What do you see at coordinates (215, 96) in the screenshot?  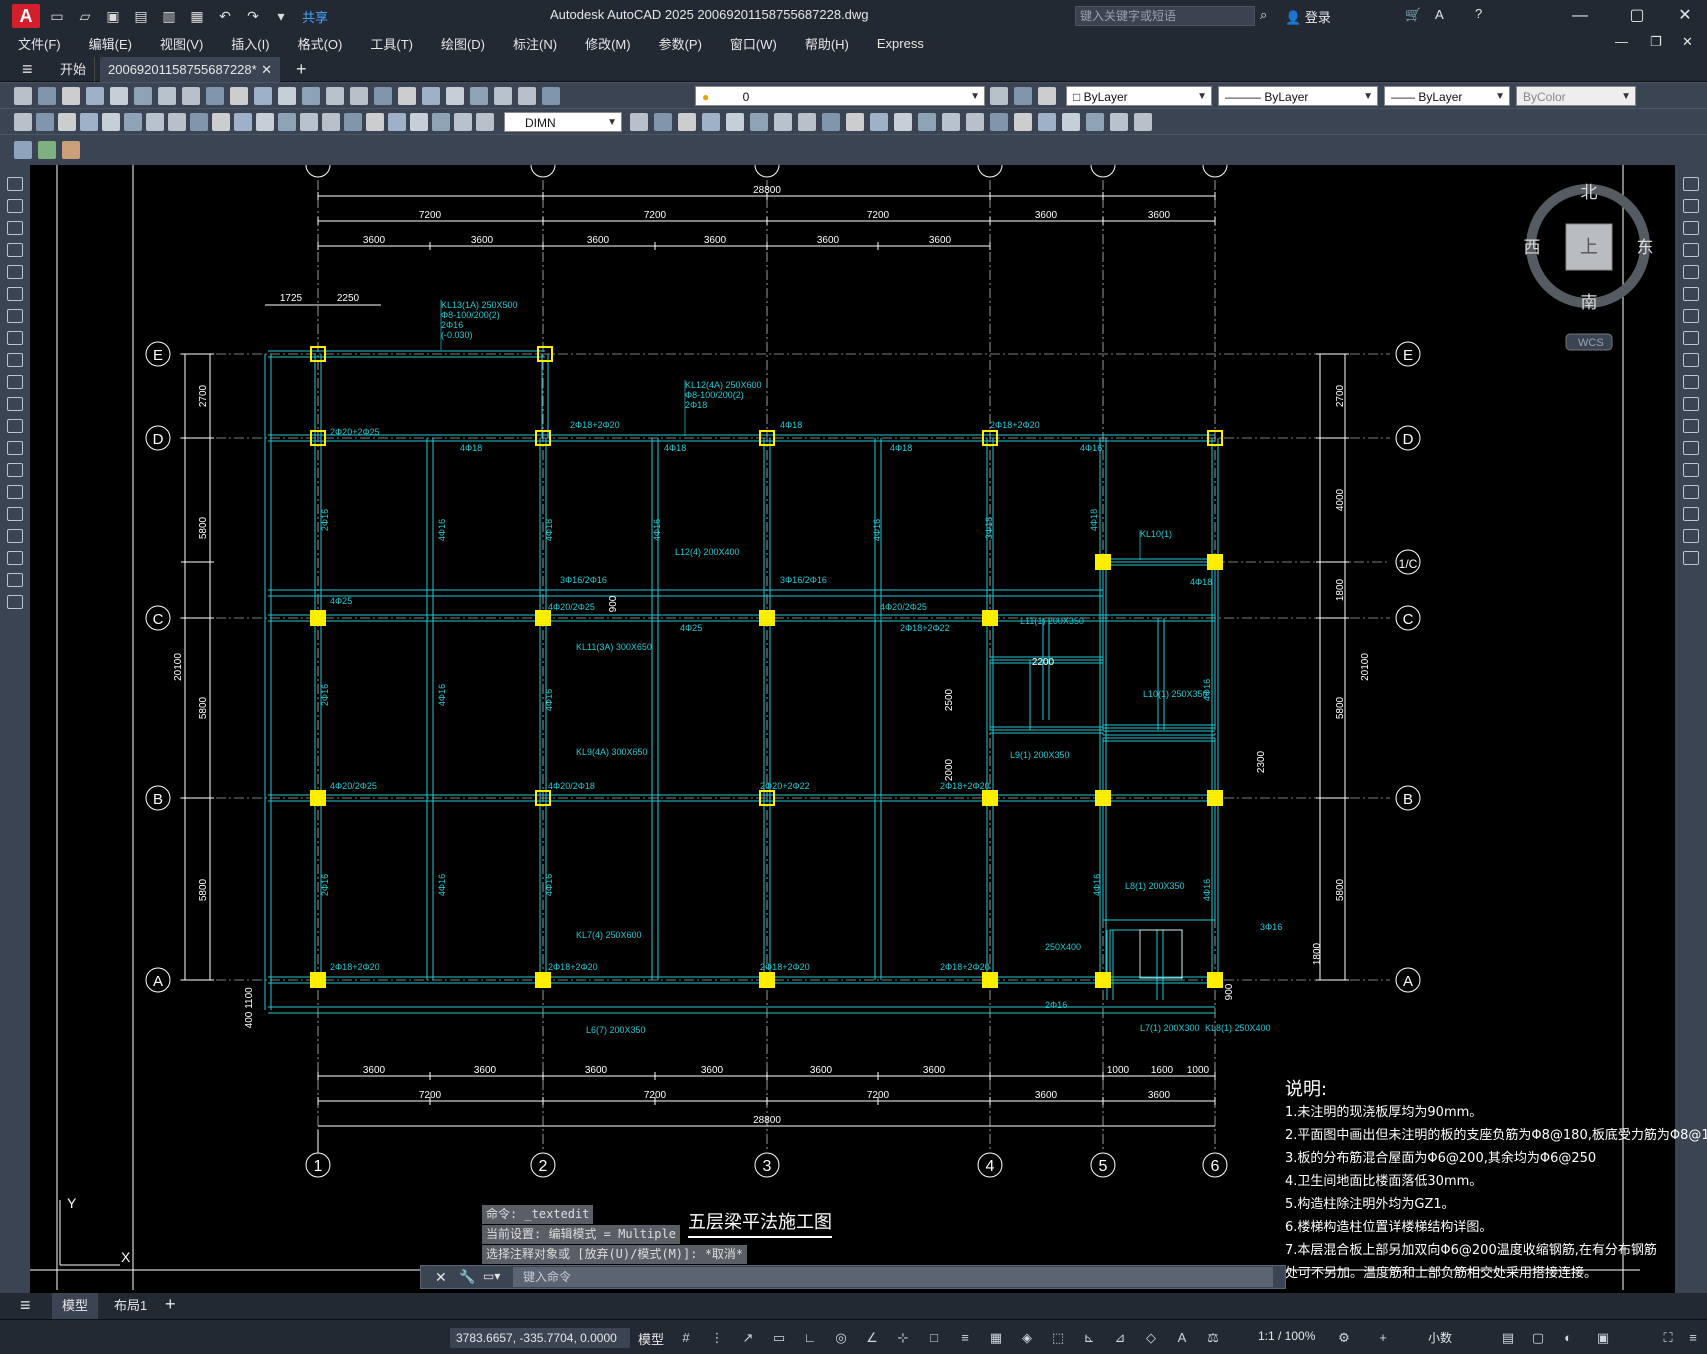 I see `paste-icon` at bounding box center [215, 96].